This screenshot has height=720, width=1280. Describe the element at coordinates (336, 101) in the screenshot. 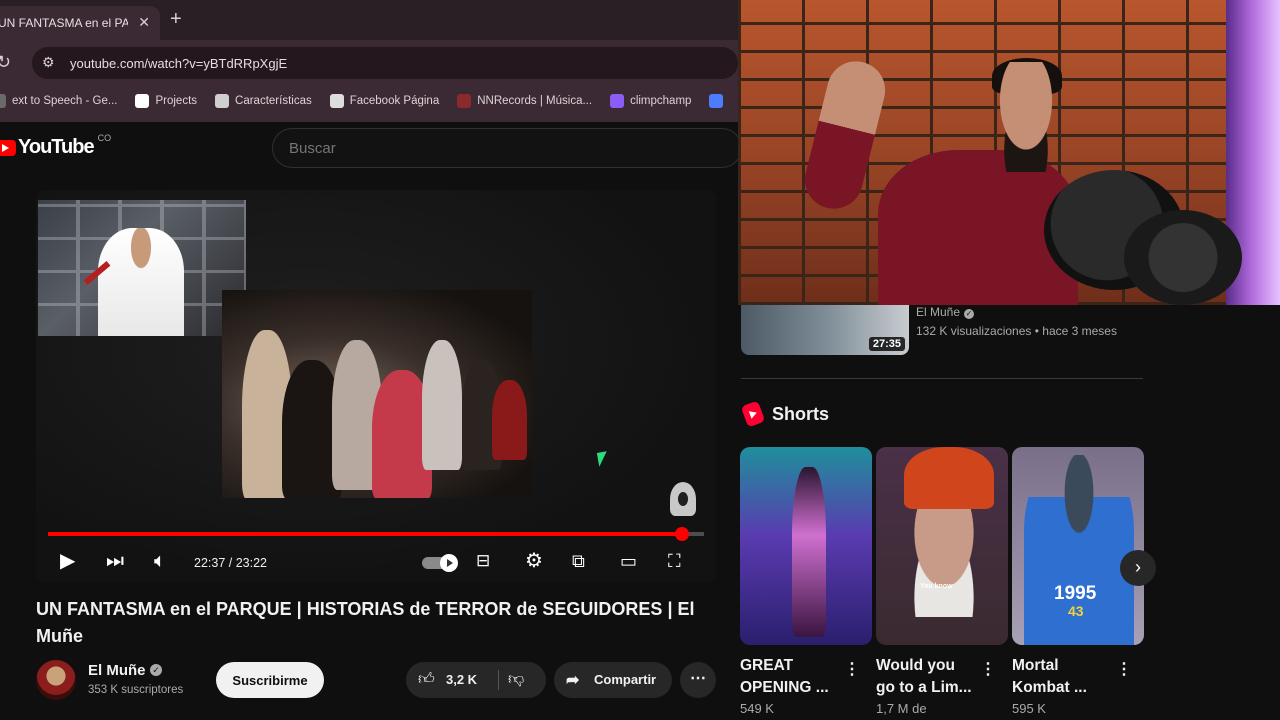

I see `meta-icon` at that location.